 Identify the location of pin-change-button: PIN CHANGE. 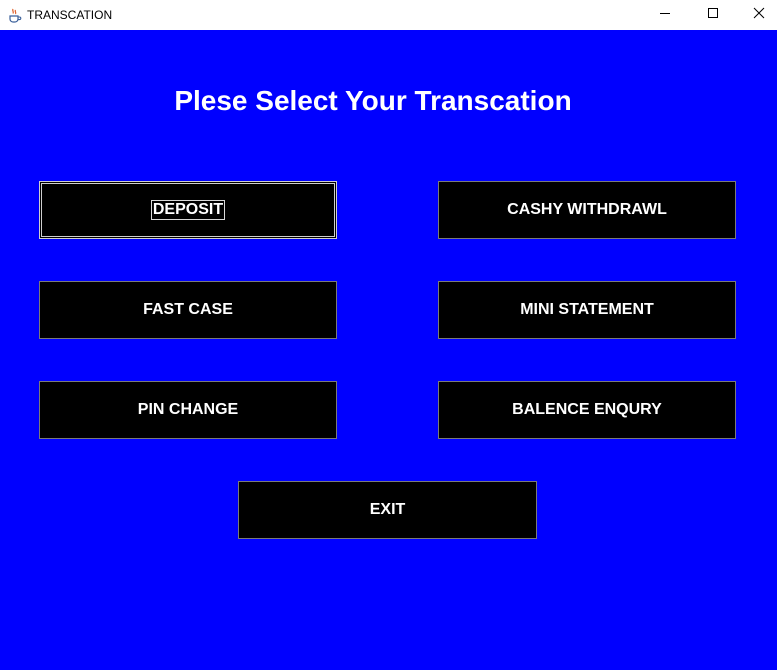
(188, 410).